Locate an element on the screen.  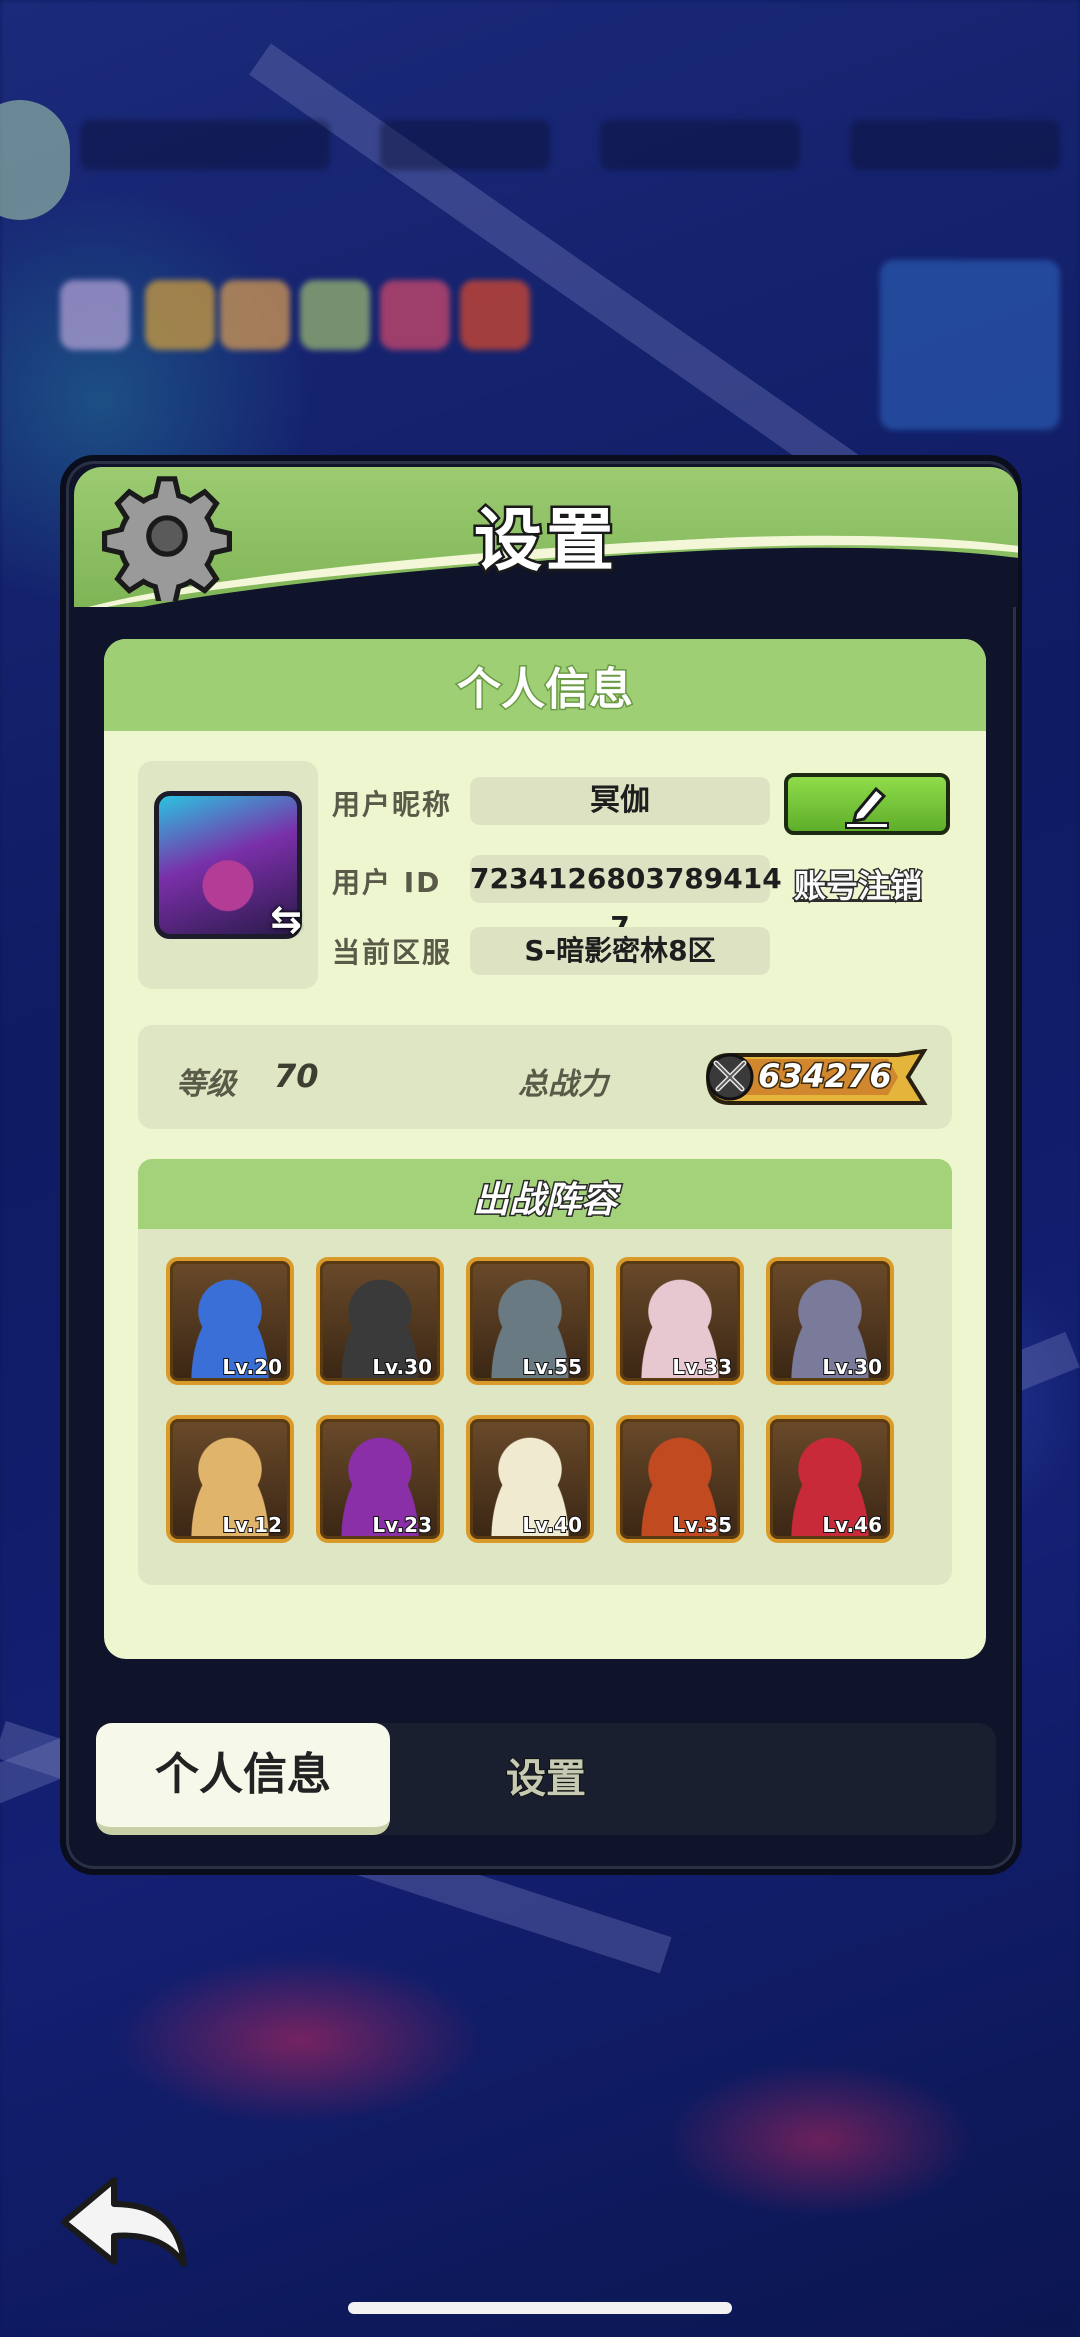
team-header: 出战阵容 is located at coordinates (545, 1194).